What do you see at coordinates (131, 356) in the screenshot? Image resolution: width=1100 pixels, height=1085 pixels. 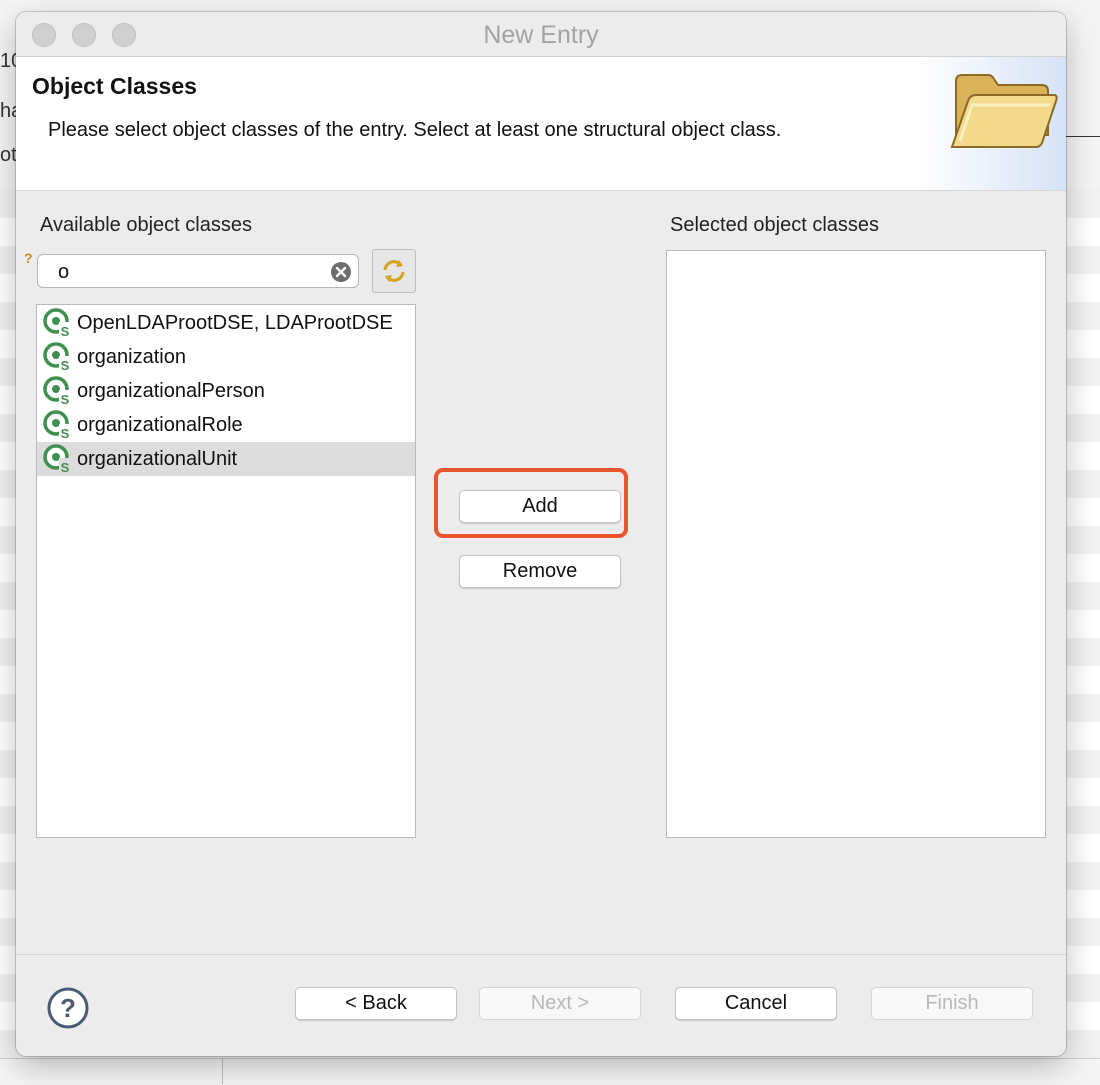 I see `list-item-label: organization` at bounding box center [131, 356].